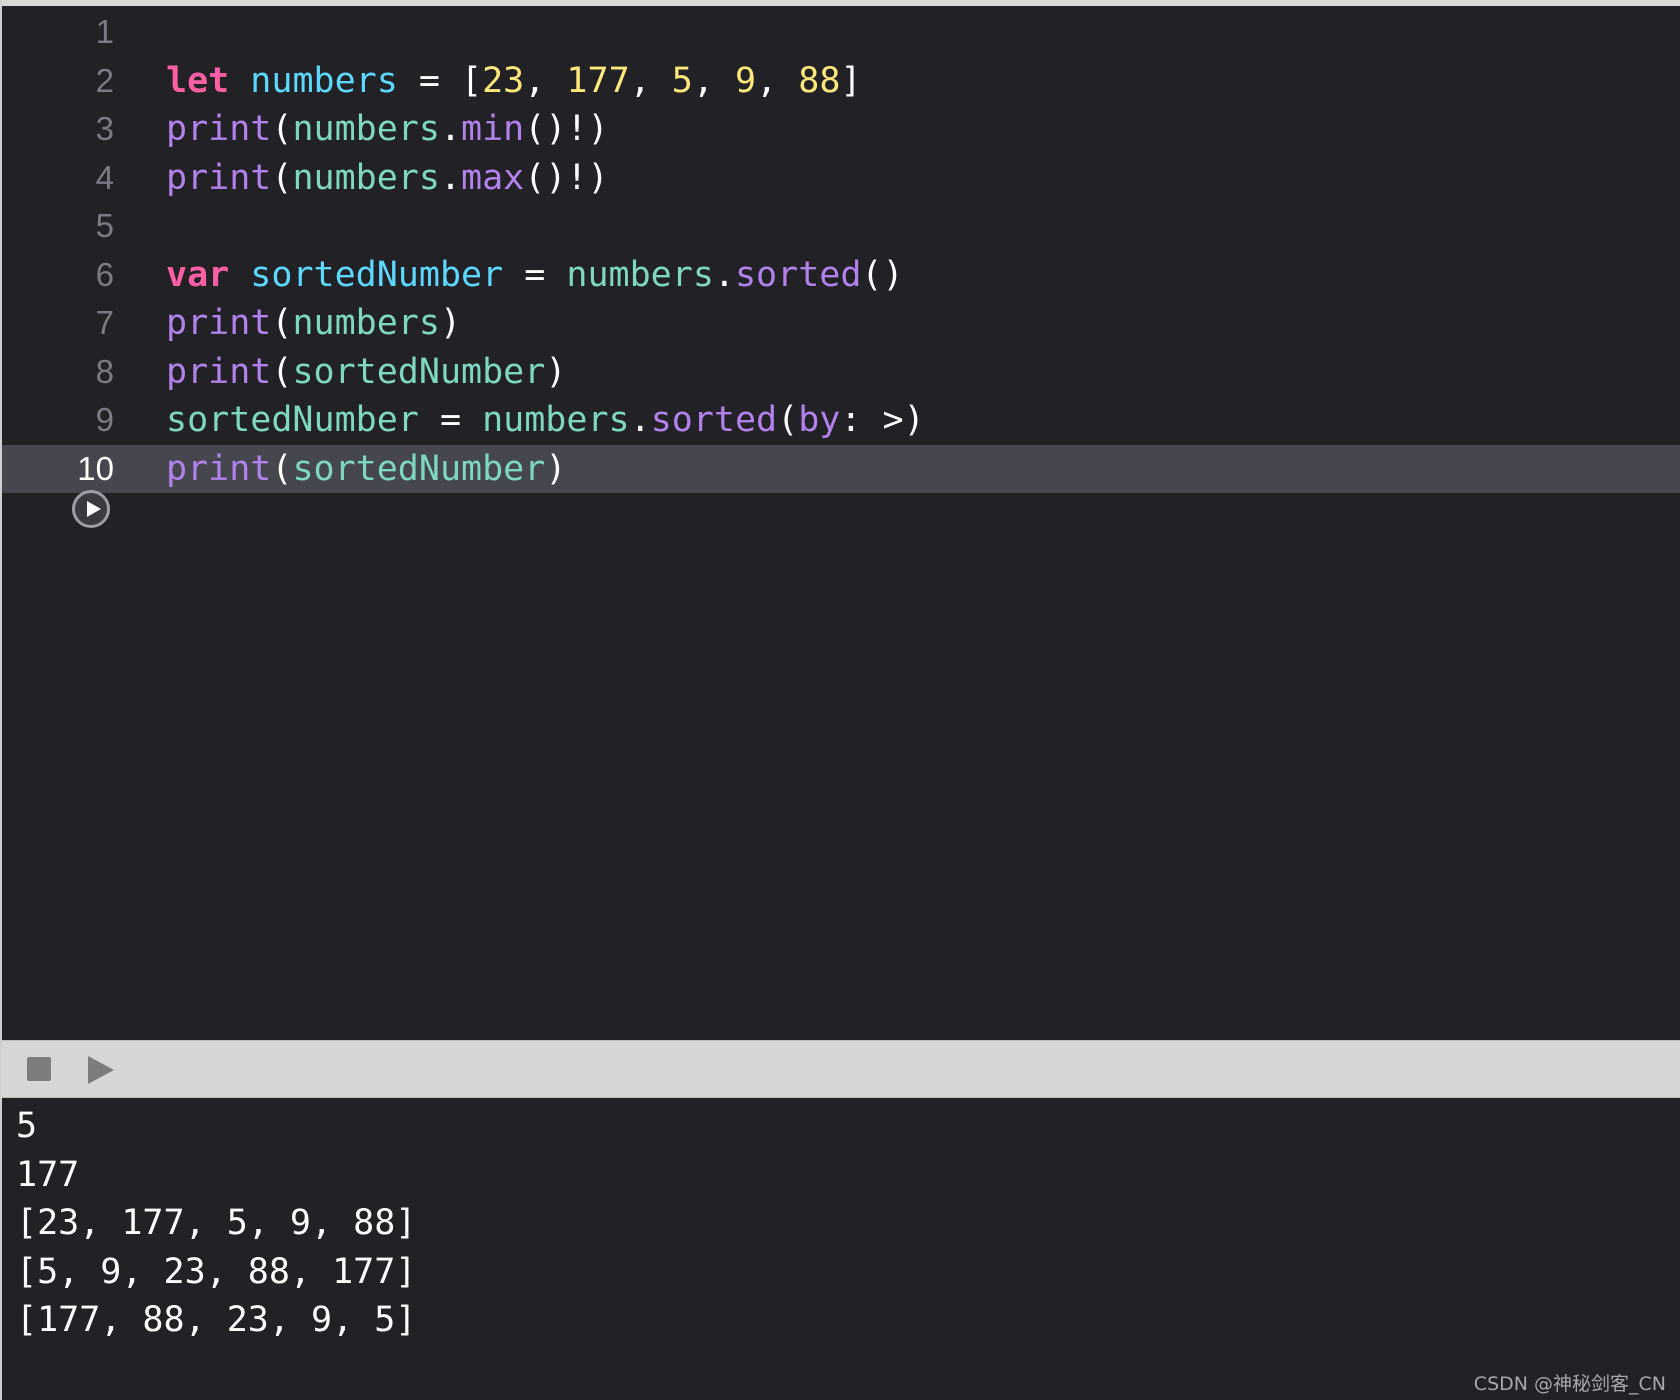 Image resolution: width=1680 pixels, height=1400 pixels. Describe the element at coordinates (841, 32) in the screenshot. I see `code-line: 1` at that location.